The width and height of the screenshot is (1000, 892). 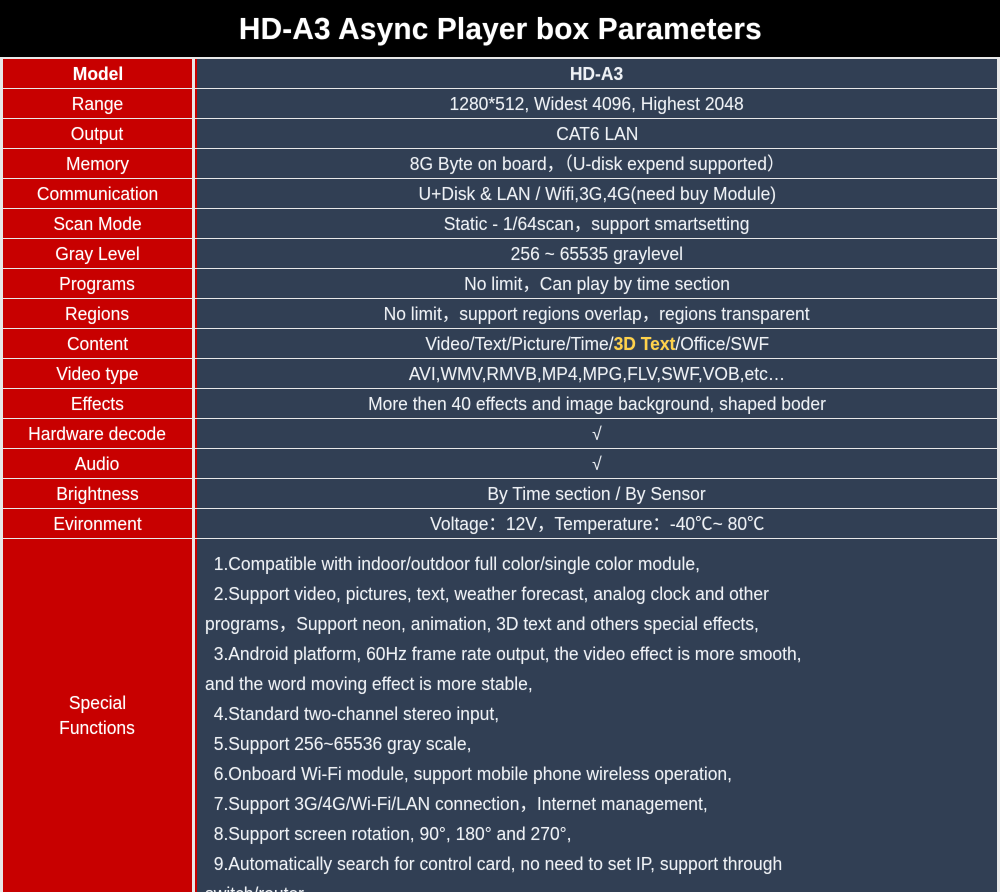 I want to click on row-label-cell: Evironment, so click(x=97, y=523).